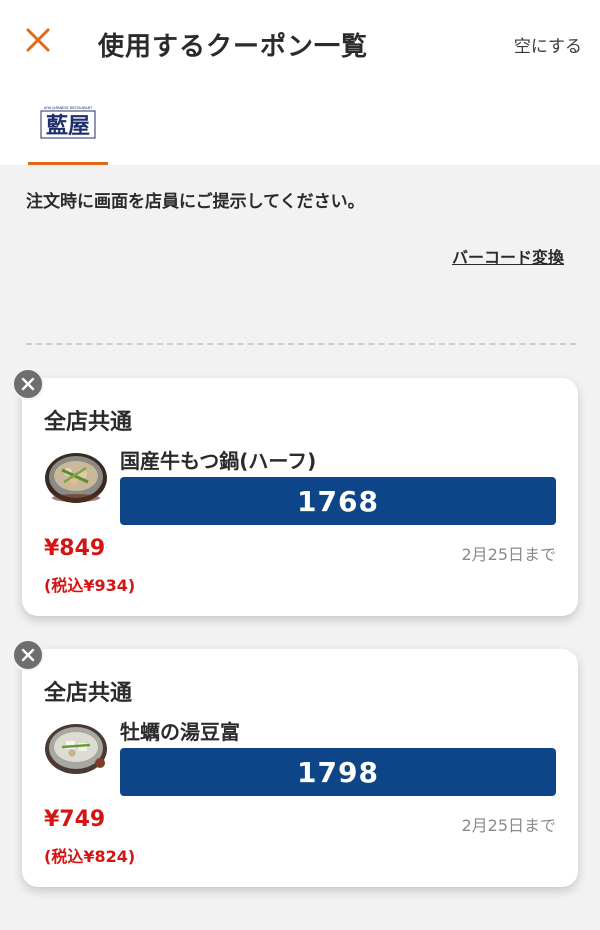 This screenshot has width=600, height=930. I want to click on close-button, so click(38, 40).